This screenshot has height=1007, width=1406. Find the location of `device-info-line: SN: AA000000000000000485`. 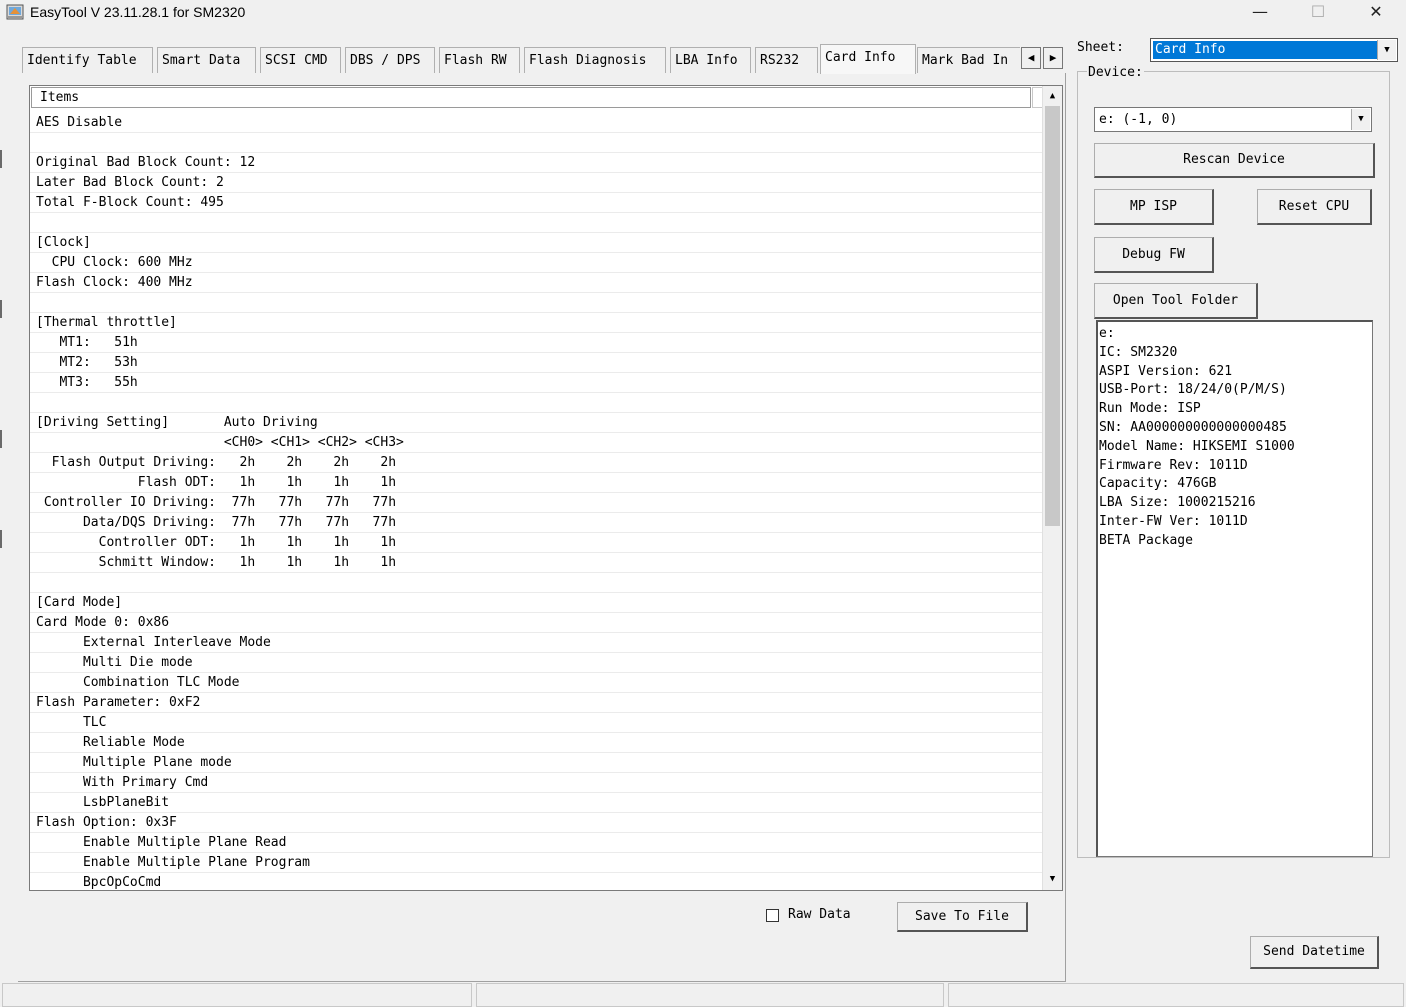

device-info-line: SN: AA000000000000000485 is located at coordinates (1193, 427).